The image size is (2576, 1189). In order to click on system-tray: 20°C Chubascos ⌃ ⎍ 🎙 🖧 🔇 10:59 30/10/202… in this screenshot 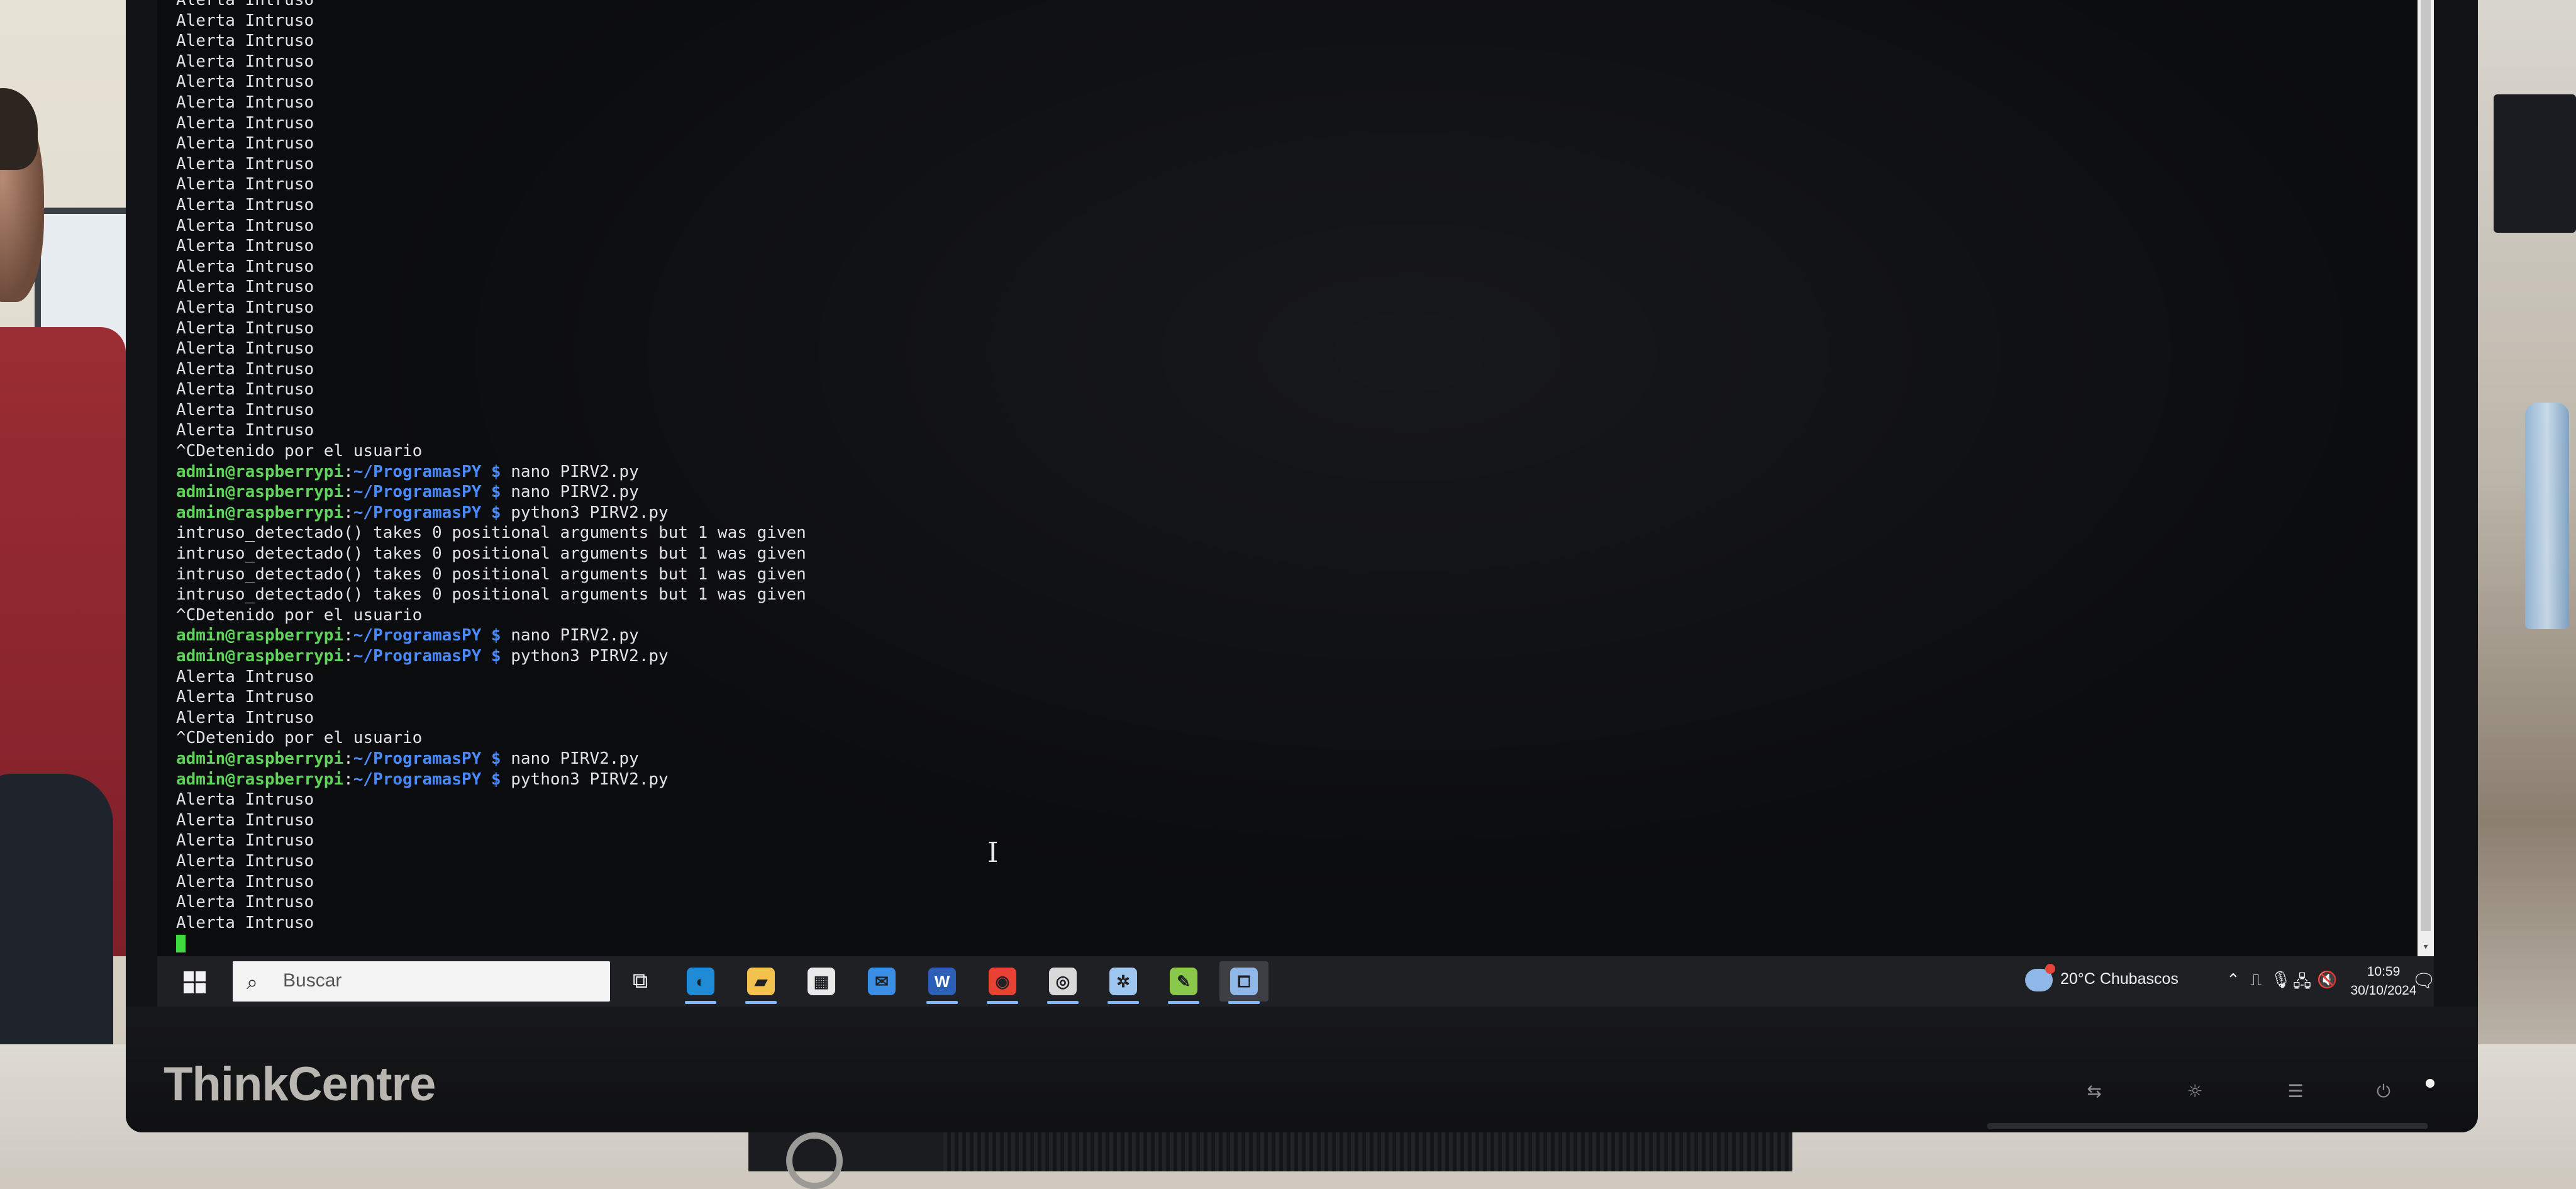, I will do `click(2226, 981)`.